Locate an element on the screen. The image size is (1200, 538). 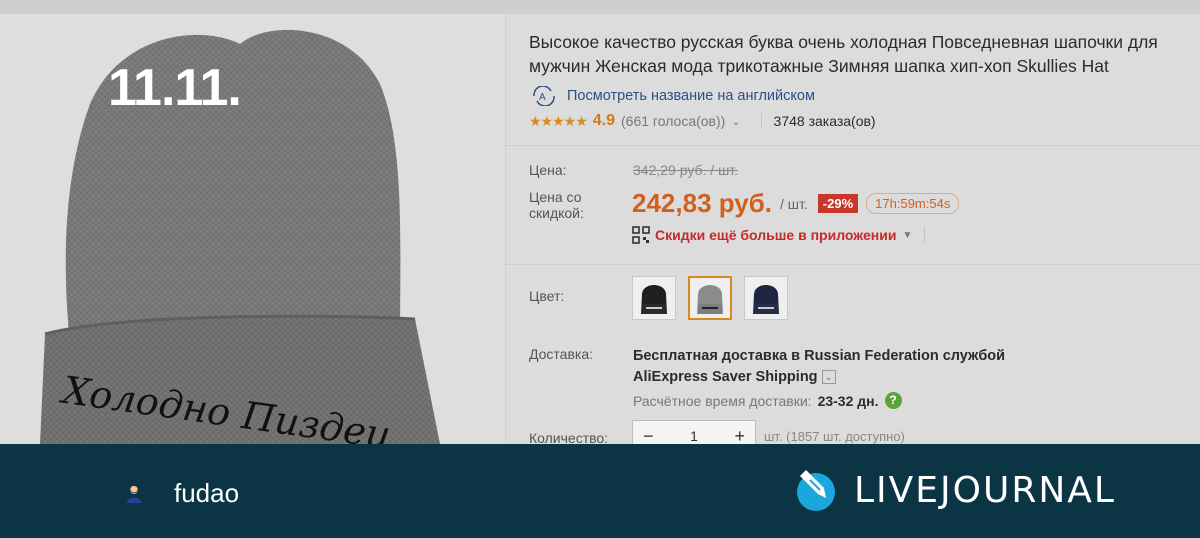
per-unit-label: / шт. is located at coordinates (794, 203).